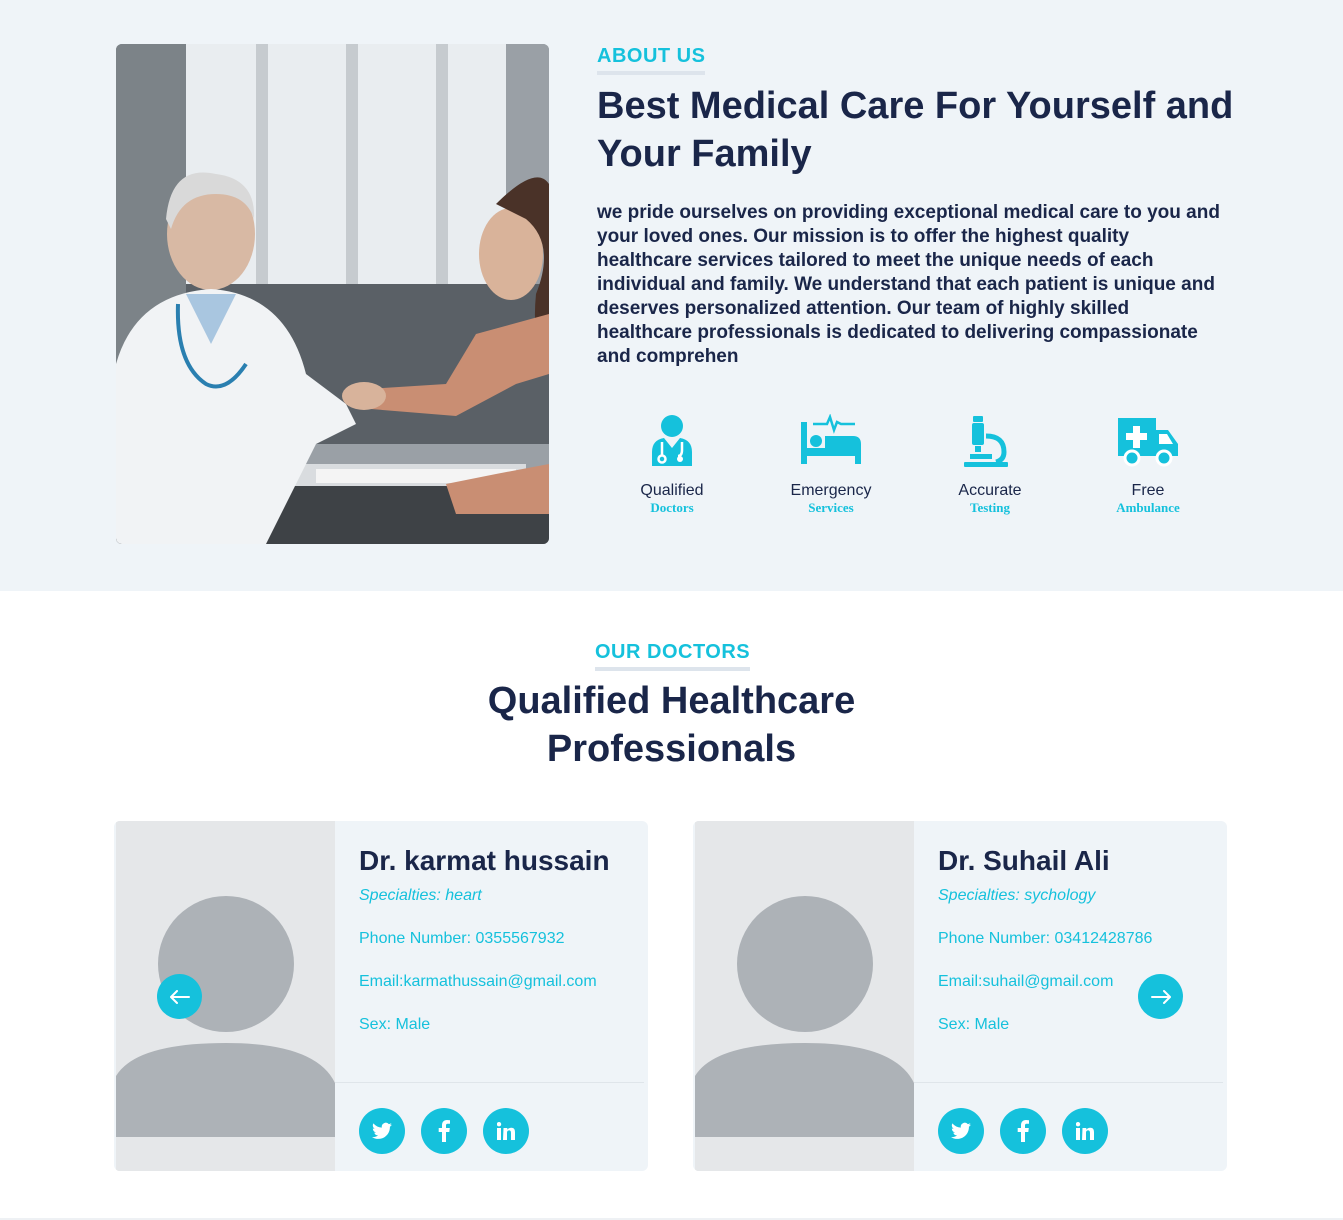 Image resolution: width=1343 pixels, height=1220 pixels. Describe the element at coordinates (1148, 507) in the screenshot. I see `feature-subtitle: Ambulance` at that location.